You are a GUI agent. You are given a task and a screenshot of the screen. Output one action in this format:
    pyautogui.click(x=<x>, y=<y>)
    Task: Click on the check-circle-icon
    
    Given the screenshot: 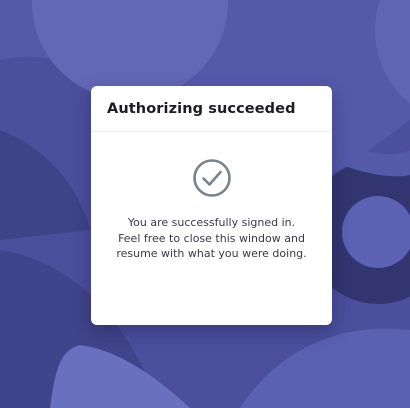 What is the action you would take?
    pyautogui.click(x=211, y=178)
    